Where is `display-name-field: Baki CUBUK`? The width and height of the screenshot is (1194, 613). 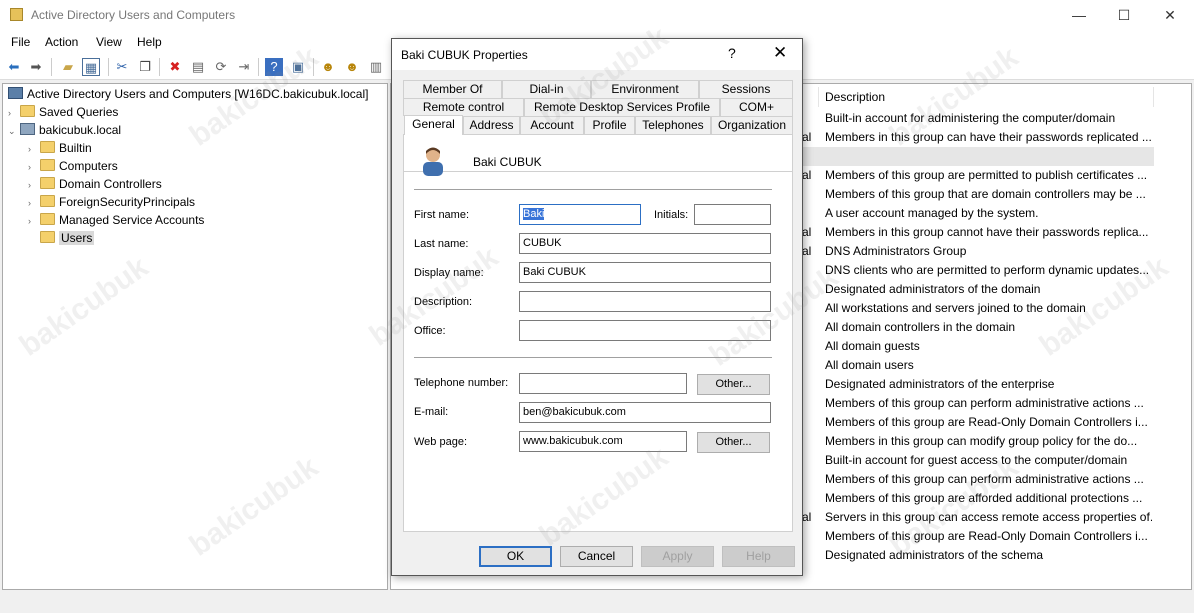 display-name-field: Baki CUBUK is located at coordinates (645, 272).